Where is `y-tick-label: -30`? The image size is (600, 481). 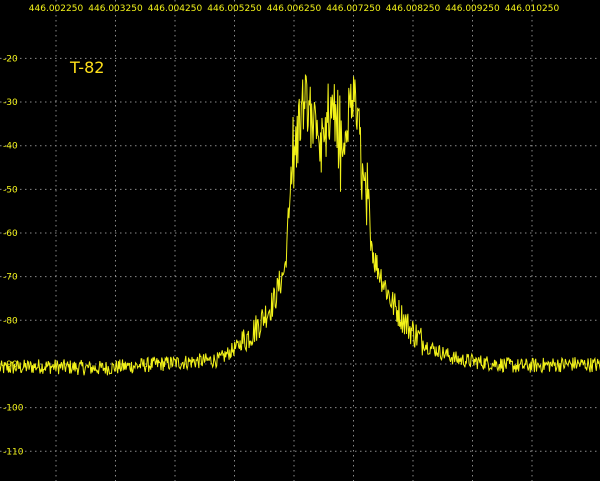 y-tick-label: -30 is located at coordinates (10, 103).